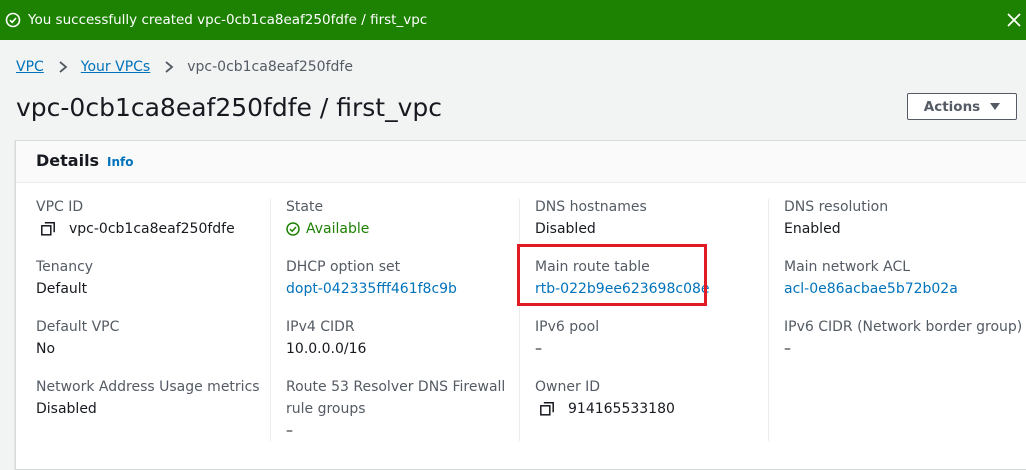  What do you see at coordinates (13, 20) in the screenshot?
I see `success-check-icon` at bounding box center [13, 20].